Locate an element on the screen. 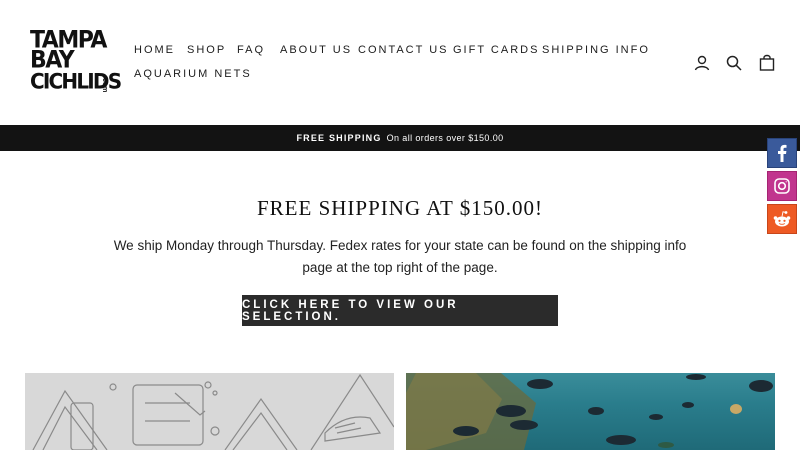 The height and width of the screenshot is (450, 800). nav-item-shop: SHOP is located at coordinates (206, 50).